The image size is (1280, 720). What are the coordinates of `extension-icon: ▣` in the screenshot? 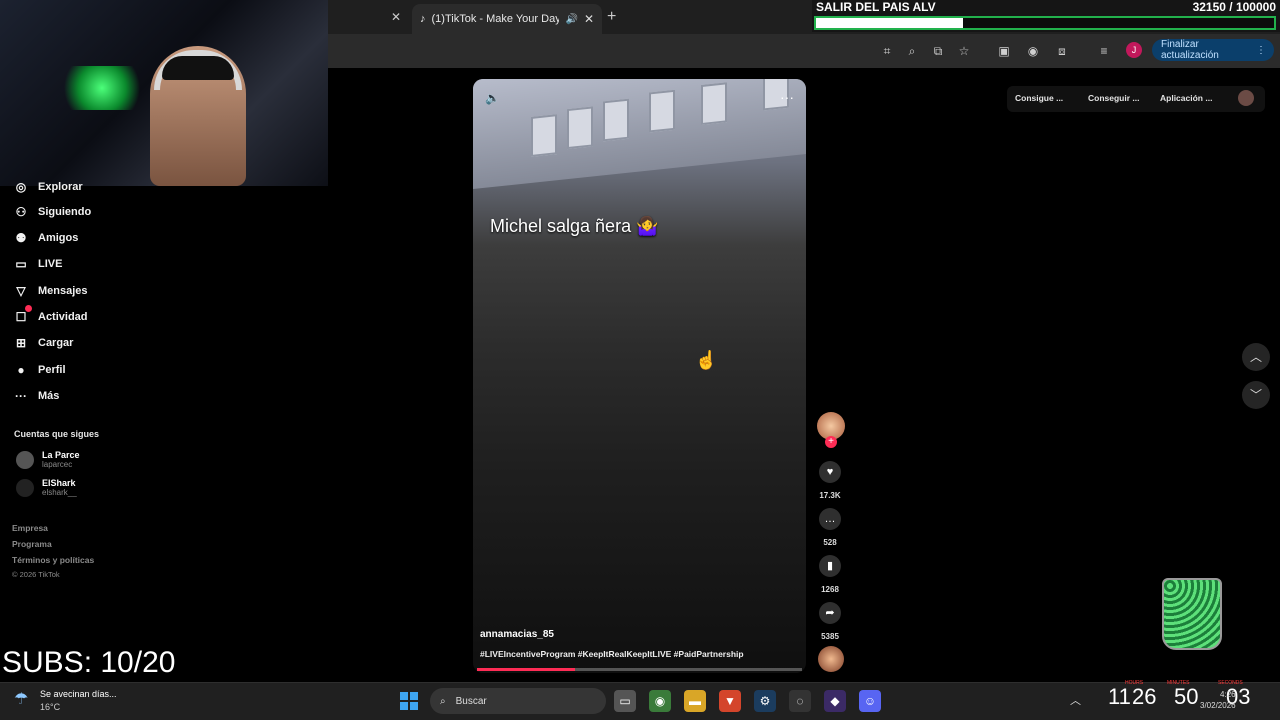 It's located at (1004, 51).